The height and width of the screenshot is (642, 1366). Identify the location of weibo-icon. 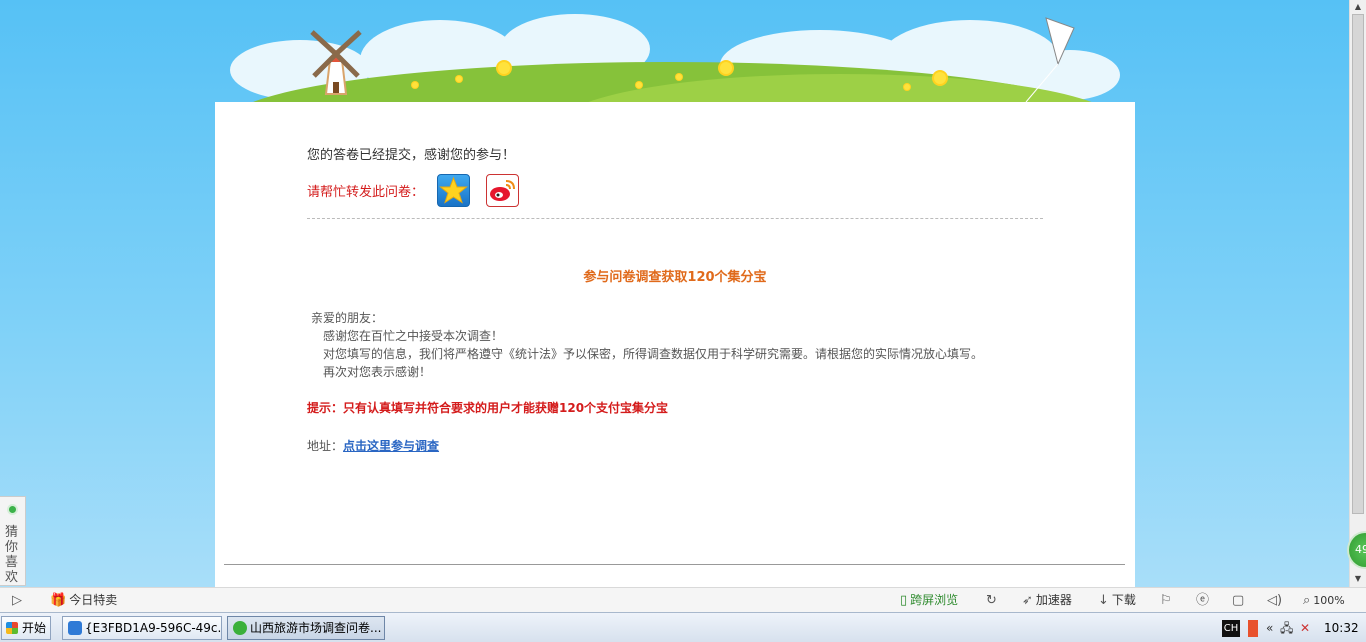
(502, 190).